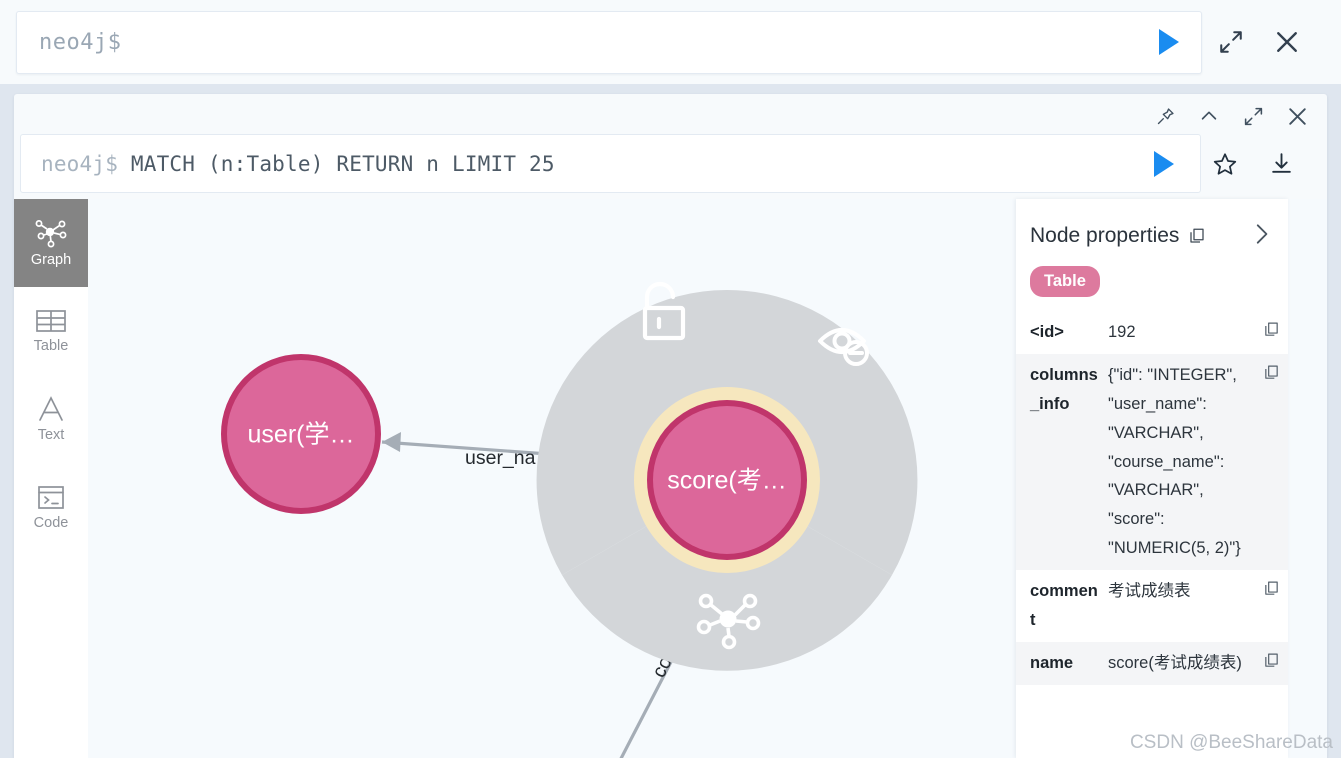 The image size is (1341, 758). I want to click on property-key: comment, so click(1064, 605).